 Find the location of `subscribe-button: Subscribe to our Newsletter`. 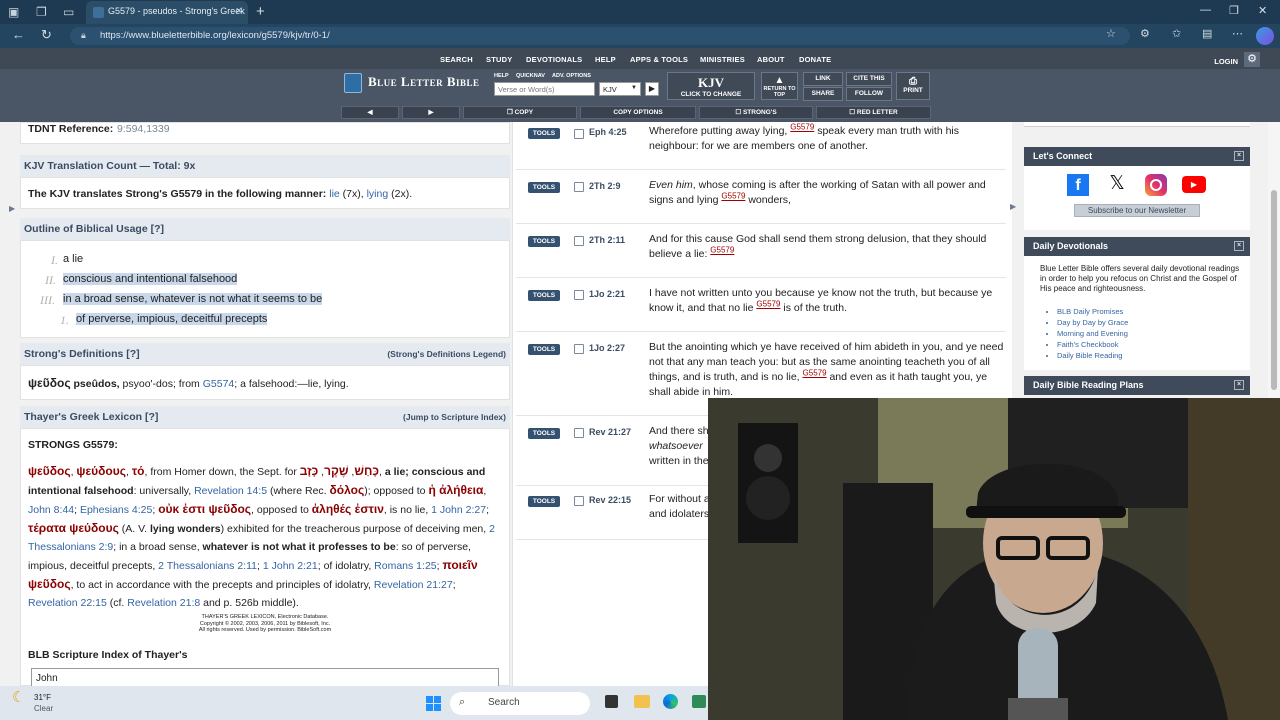

subscribe-button: Subscribe to our Newsletter is located at coordinates (1137, 210).